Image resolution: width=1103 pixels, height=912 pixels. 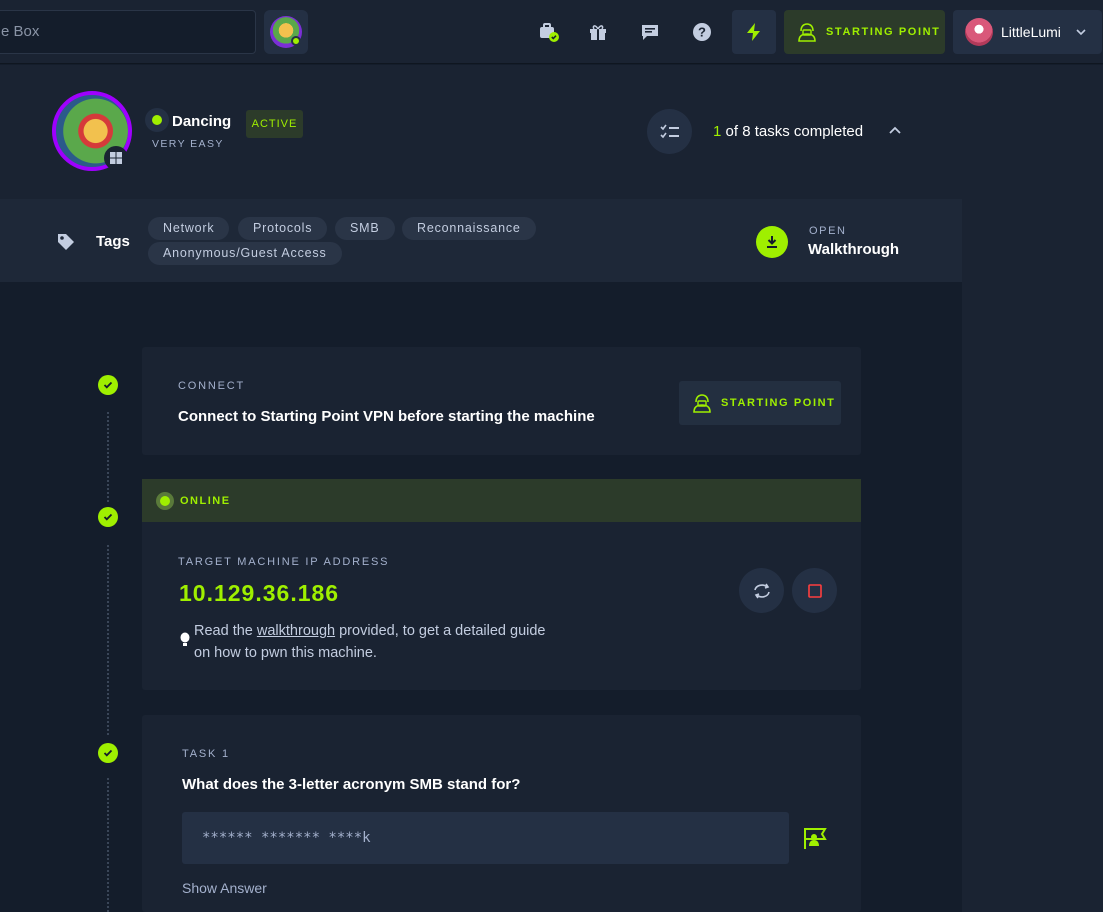 What do you see at coordinates (116, 158) in the screenshot?
I see `windows-icon` at bounding box center [116, 158].